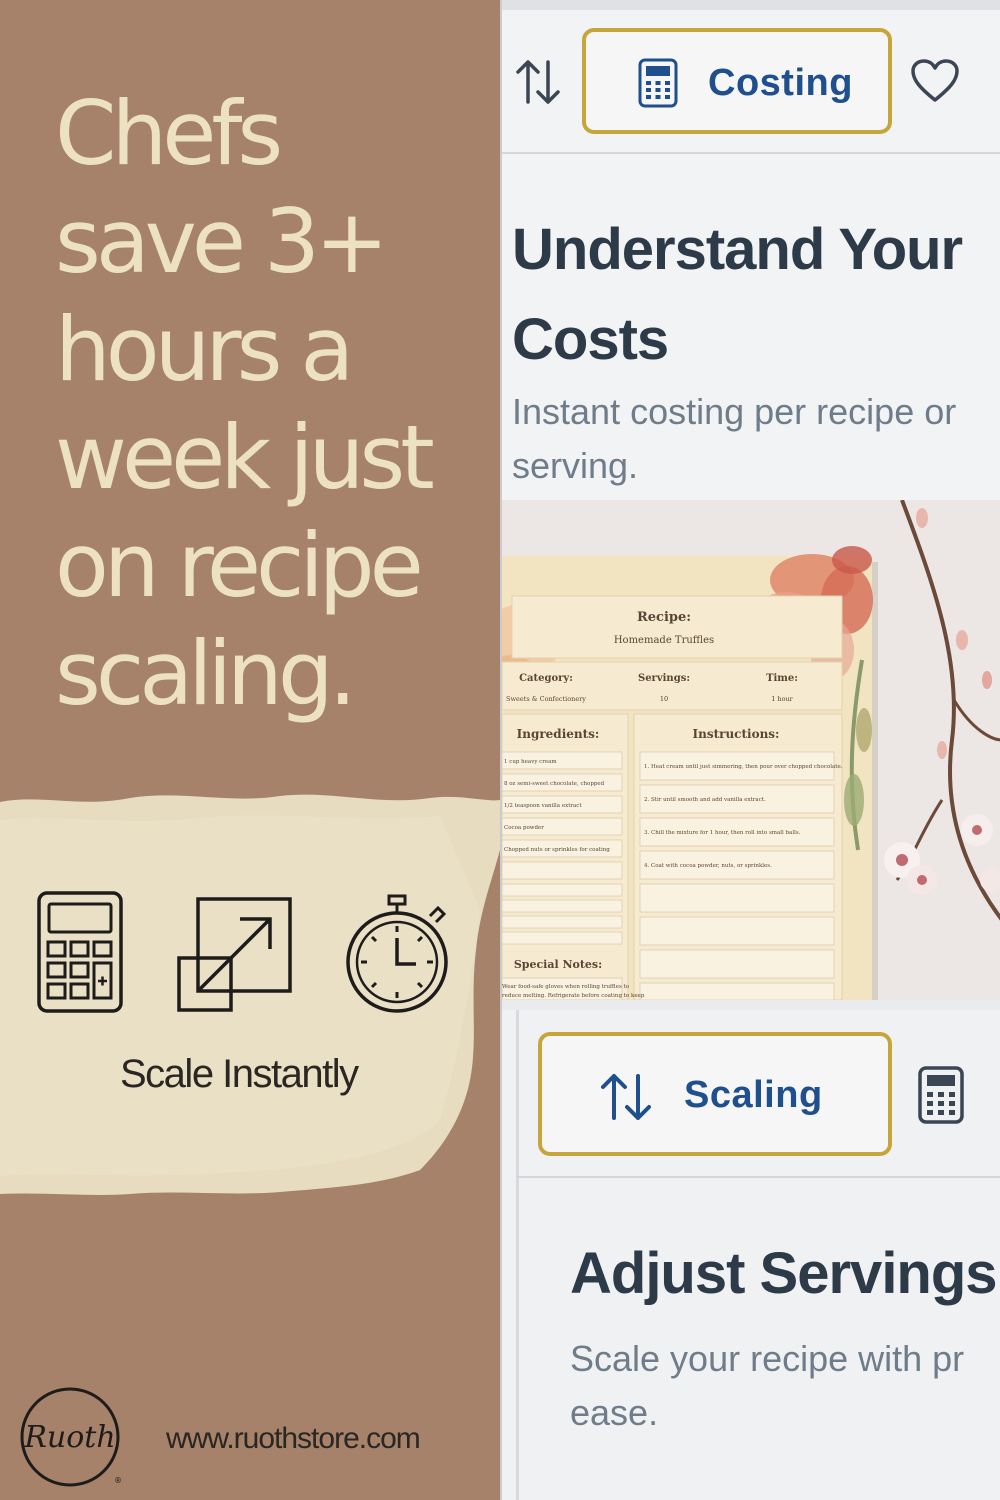 Image resolution: width=1000 pixels, height=1500 pixels. What do you see at coordinates (169, 133) in the screenshot?
I see `headline-line: Chefs` at bounding box center [169, 133].